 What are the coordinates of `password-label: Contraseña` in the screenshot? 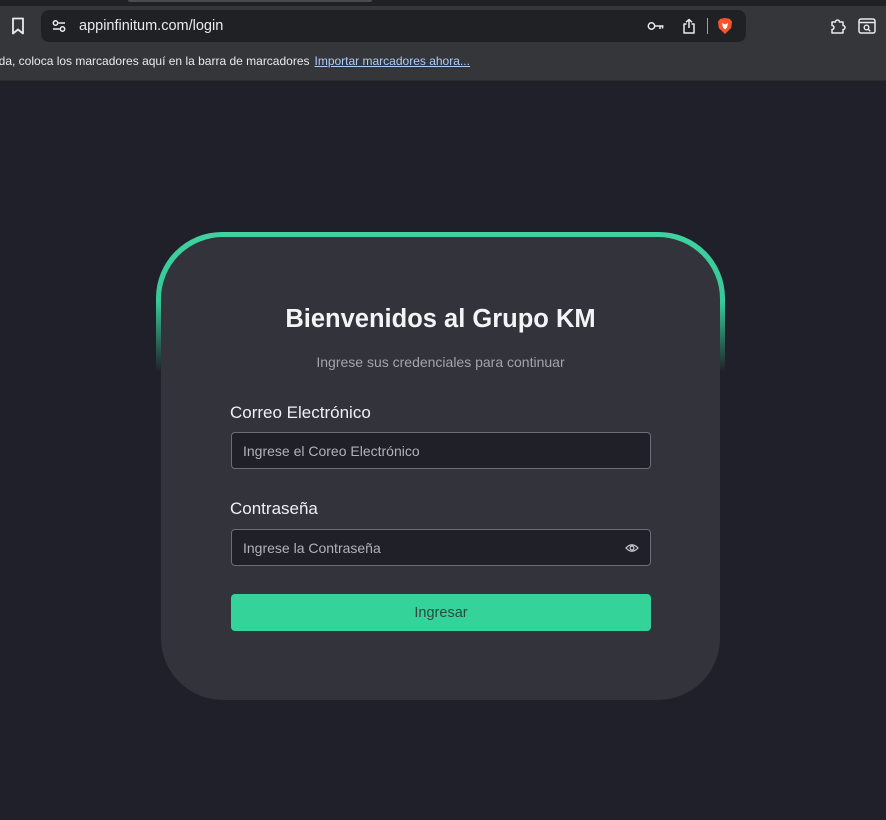 It's located at (274, 508).